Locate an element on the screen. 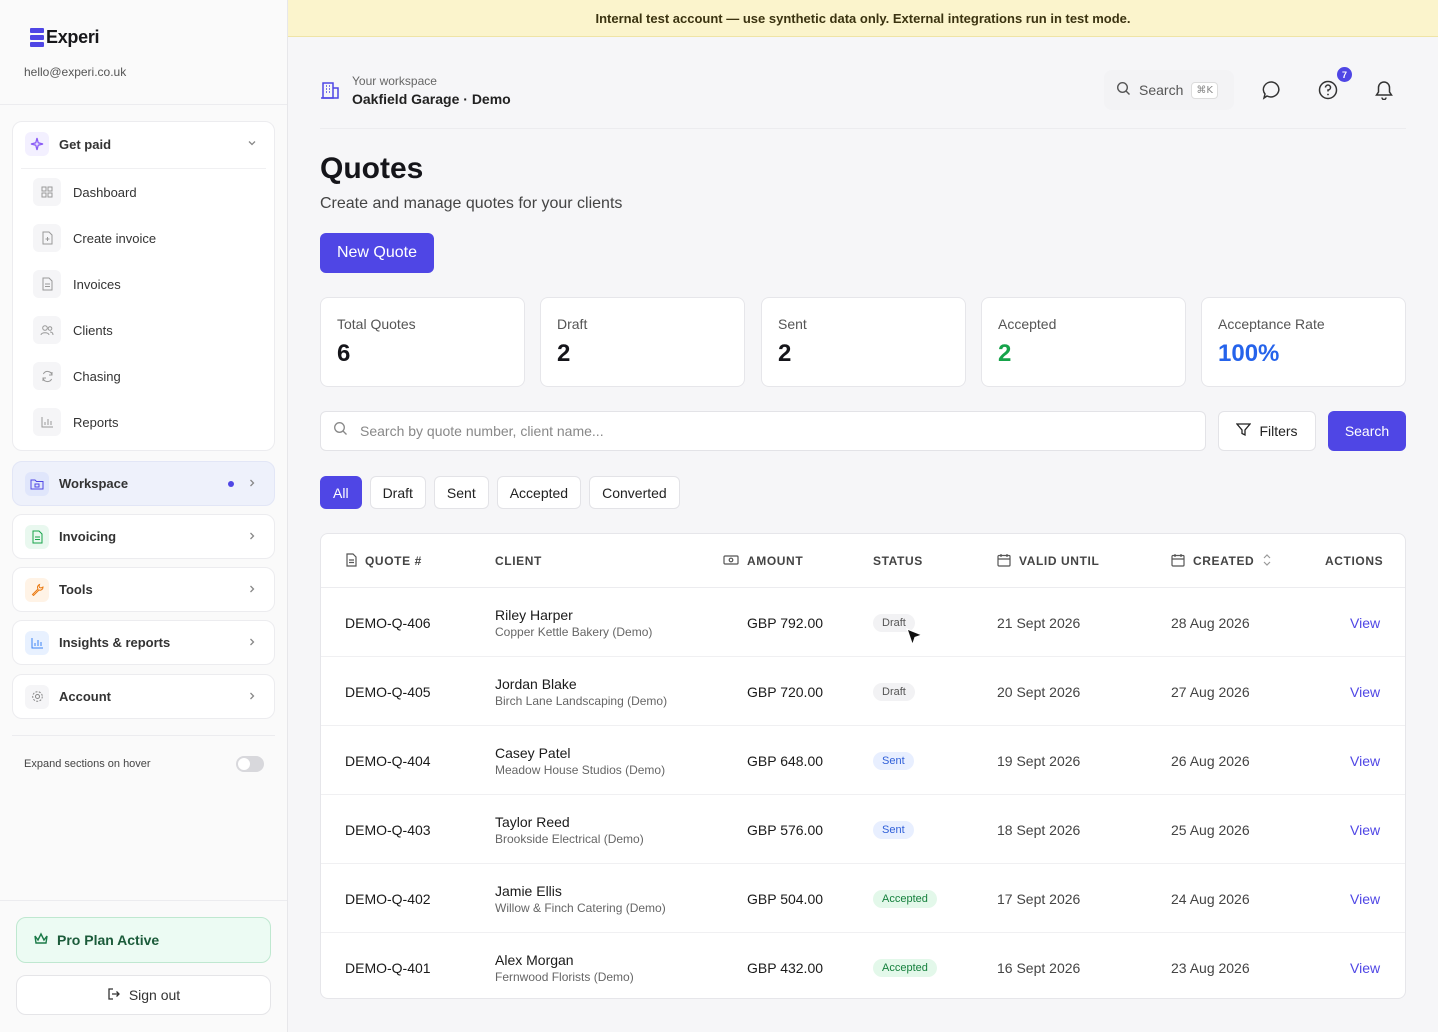 Image resolution: width=1438 pixels, height=1032 pixels. search-button: Search is located at coordinates (1367, 431).